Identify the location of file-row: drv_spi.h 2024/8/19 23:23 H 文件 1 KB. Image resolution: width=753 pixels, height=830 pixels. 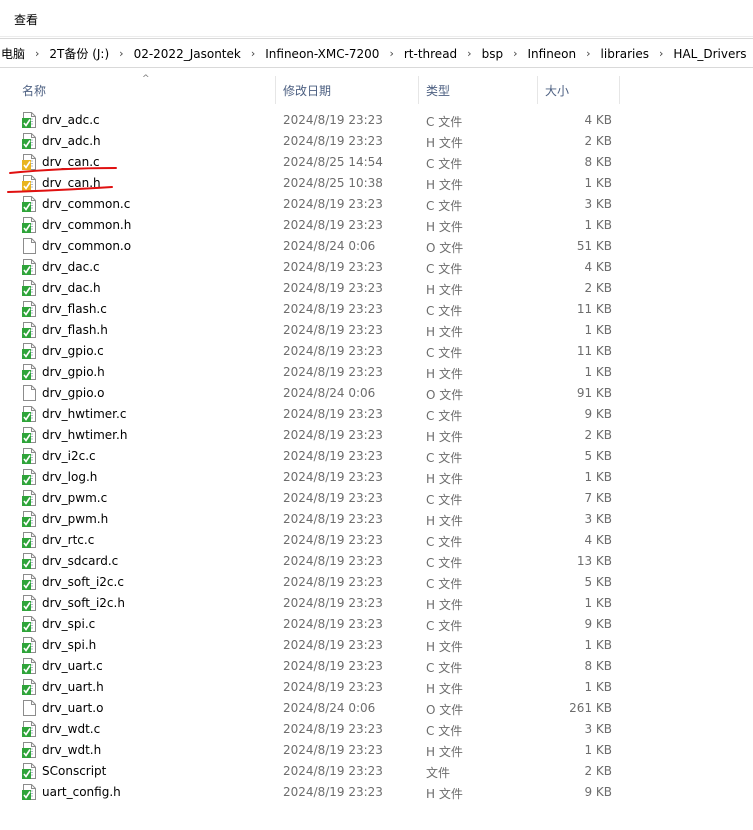
(376, 645).